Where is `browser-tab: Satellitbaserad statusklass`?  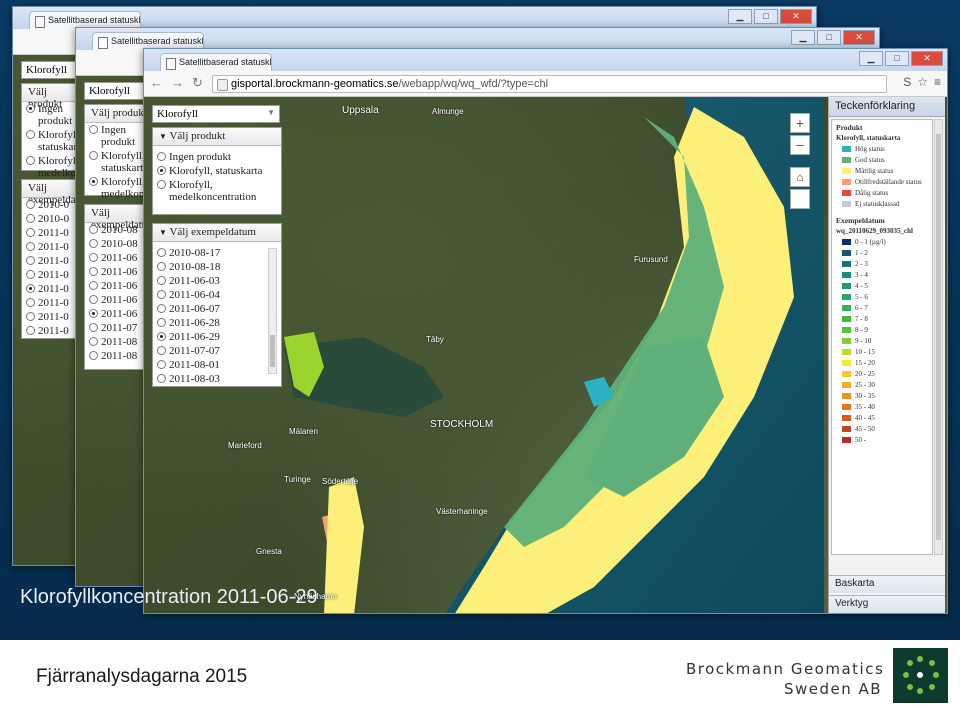 browser-tab: Satellitbaserad statusklass is located at coordinates (216, 62).